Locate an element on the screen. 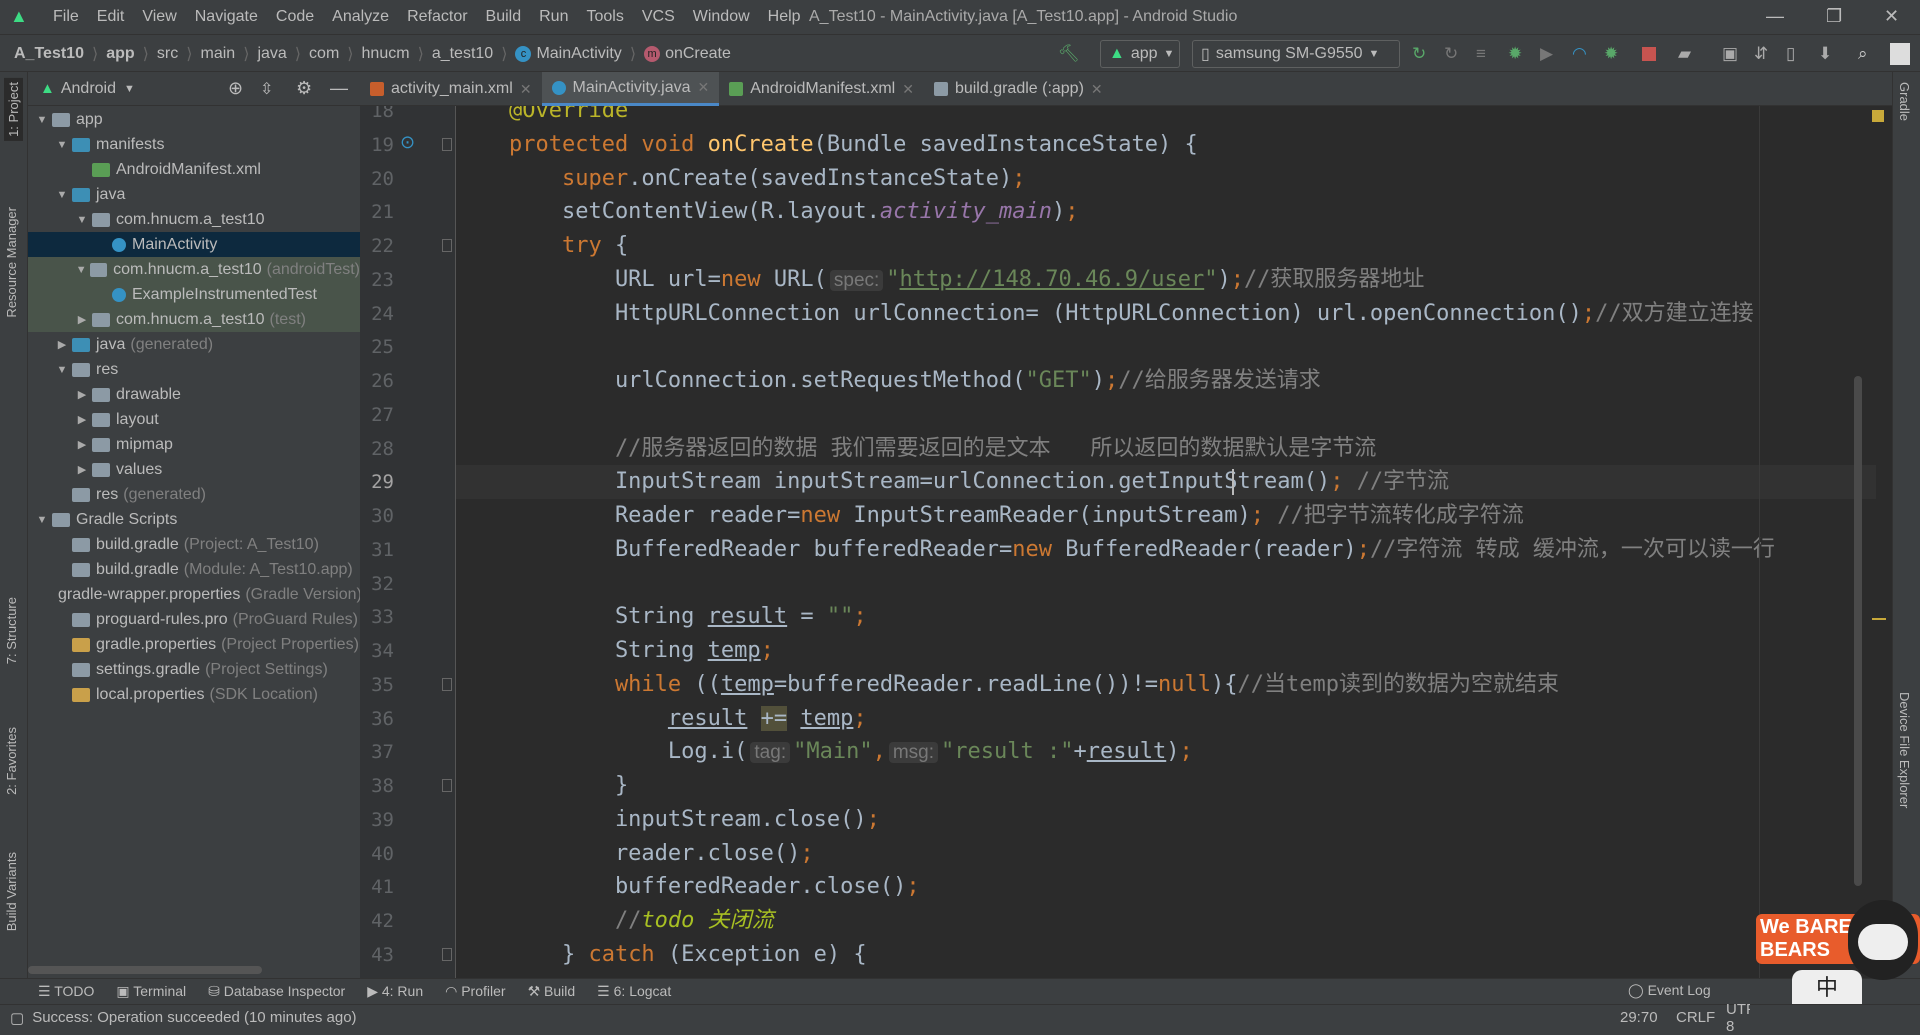  run-config-select: ▲ app ▼ is located at coordinates (1140, 54).